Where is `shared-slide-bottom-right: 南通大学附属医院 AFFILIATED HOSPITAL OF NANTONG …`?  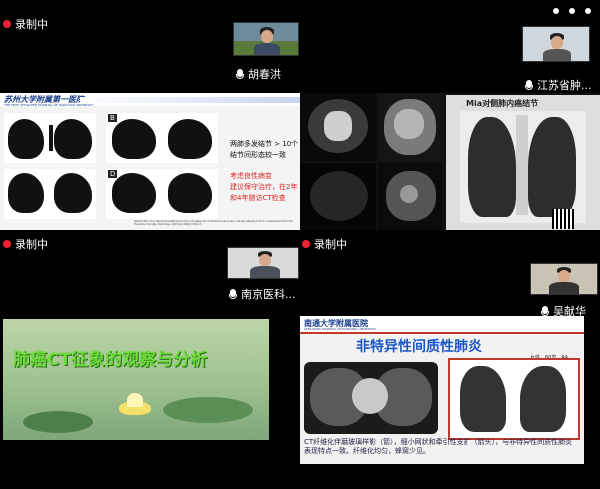 shared-slide-bottom-right: 南通大学附属医院 AFFILIATED HOSPITAL OF NANTONG … is located at coordinates (442, 390).